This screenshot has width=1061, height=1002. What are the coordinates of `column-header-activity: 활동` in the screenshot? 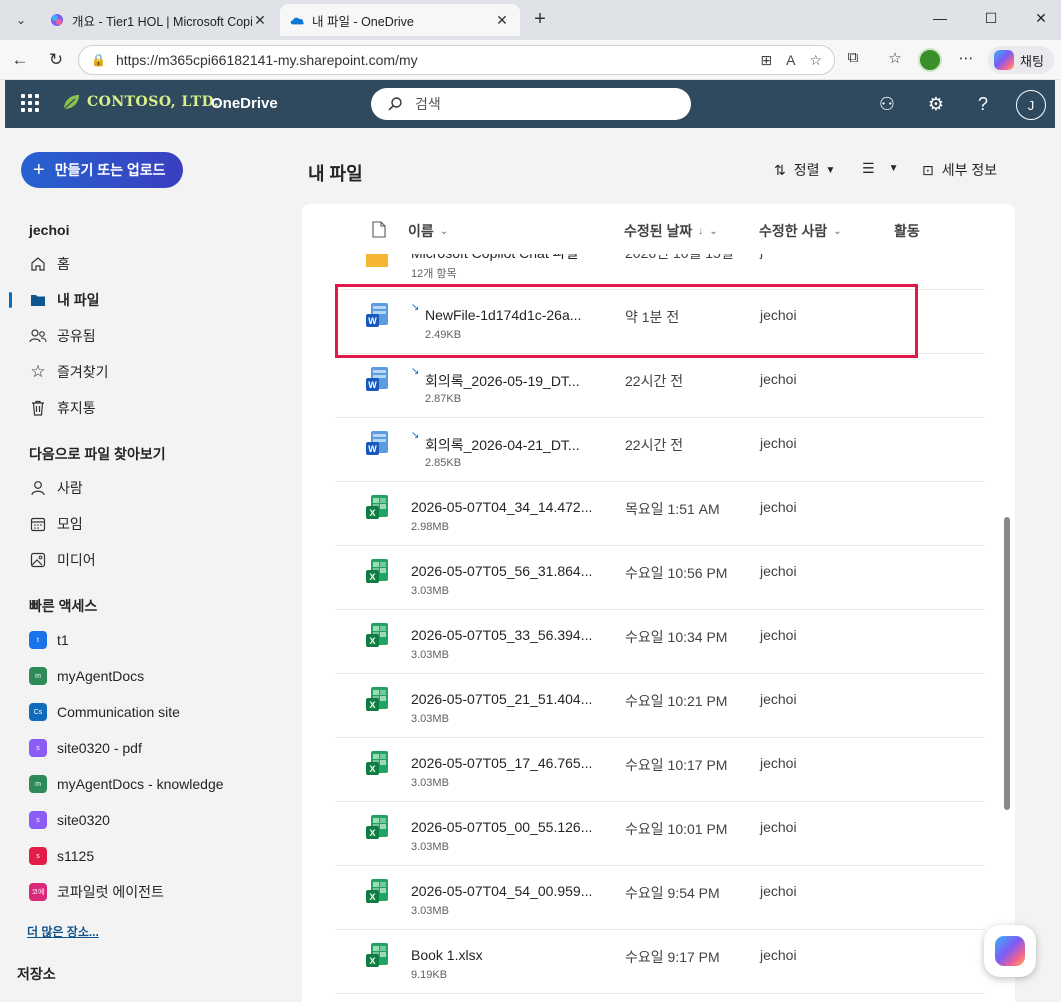 It's located at (907, 231).